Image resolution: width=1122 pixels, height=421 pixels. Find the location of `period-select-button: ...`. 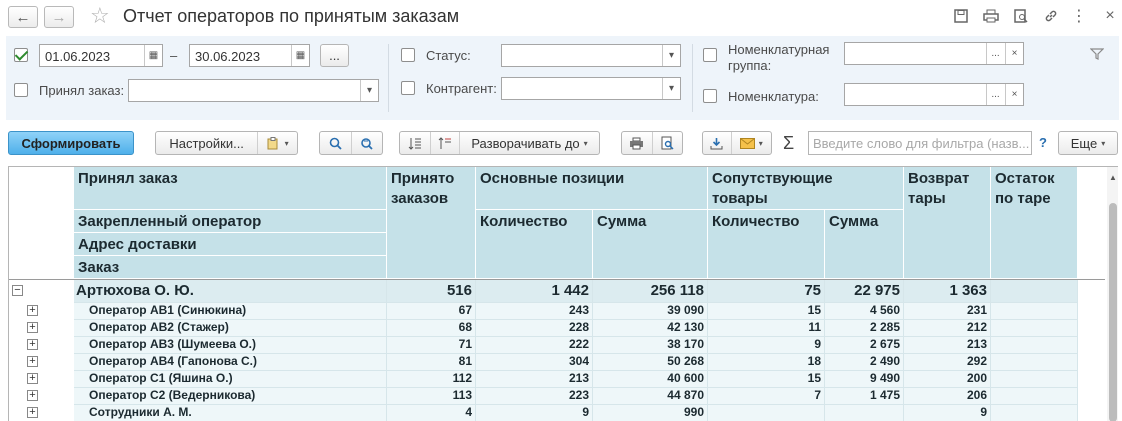

period-select-button: ... is located at coordinates (334, 55).